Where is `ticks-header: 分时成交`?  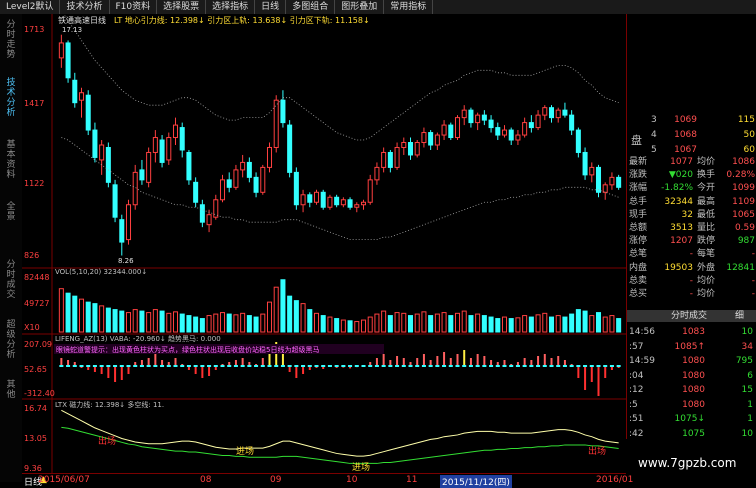 ticks-header: 分时成交 is located at coordinates (689, 316).